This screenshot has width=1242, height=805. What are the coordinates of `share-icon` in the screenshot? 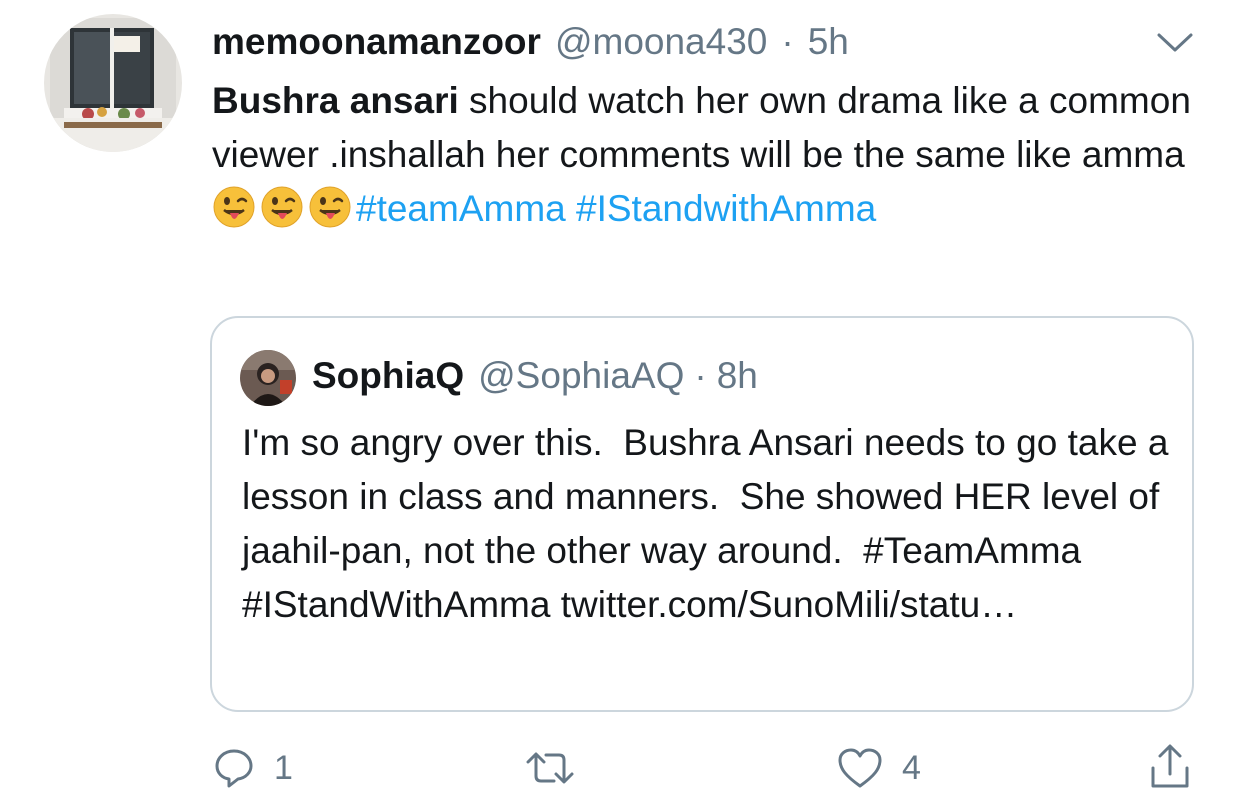 It's located at (1170, 767).